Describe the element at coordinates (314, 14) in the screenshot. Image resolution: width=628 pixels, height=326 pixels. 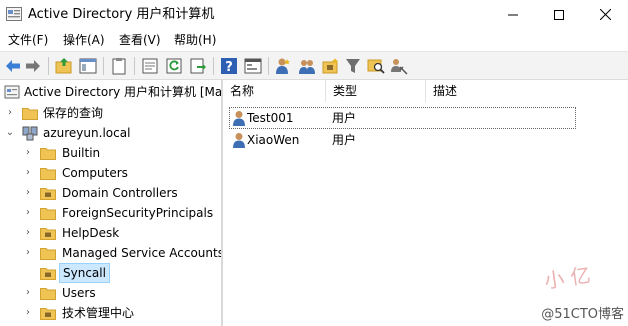
I see `title-bar: Active Directory 用户和计算机` at that location.